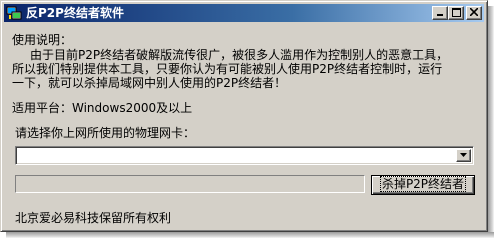 This screenshot has width=498, height=244. I want to click on nic-select-prompt: 请选择你上网所使用的物理网卡：, so click(105, 133).